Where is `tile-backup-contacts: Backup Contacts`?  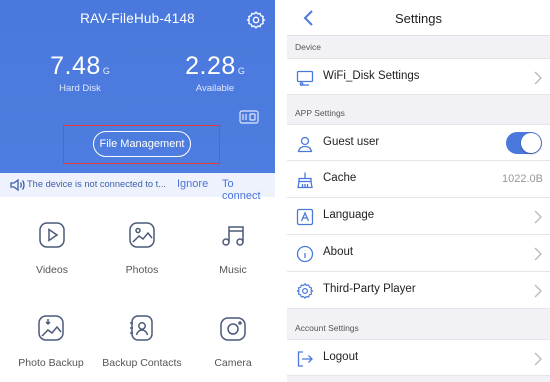
tile-backup-contacts: Backup Contacts is located at coordinates (142, 340).